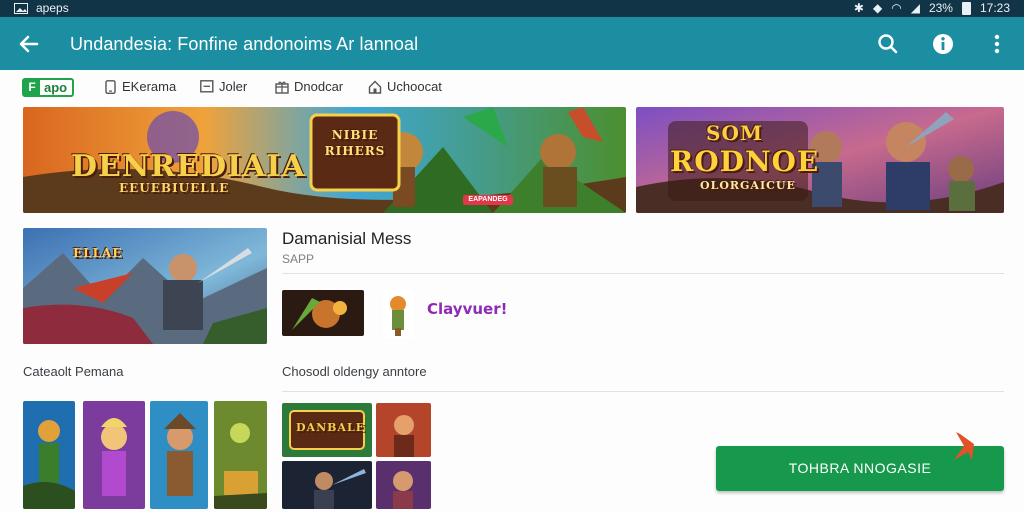  I want to click on more-vert-icon, so click(997, 44).